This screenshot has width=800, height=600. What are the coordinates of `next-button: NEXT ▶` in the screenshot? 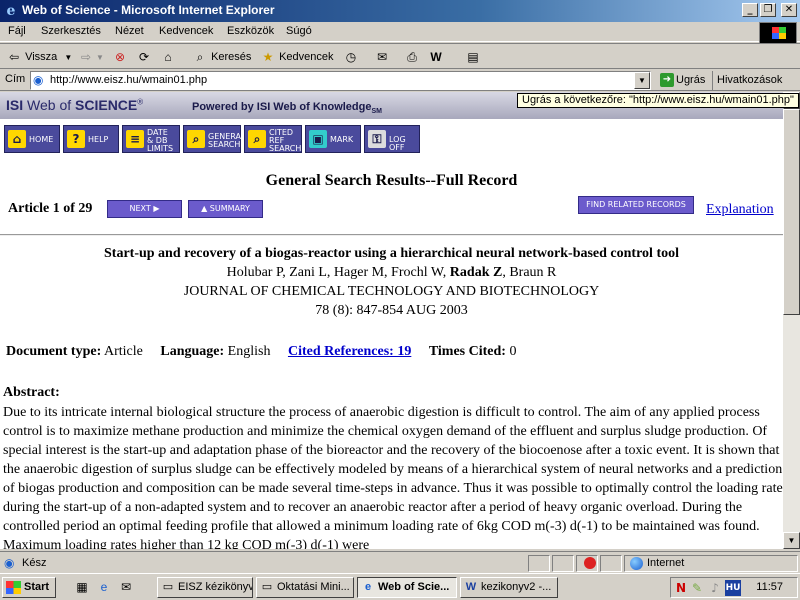 It's located at (144, 209).